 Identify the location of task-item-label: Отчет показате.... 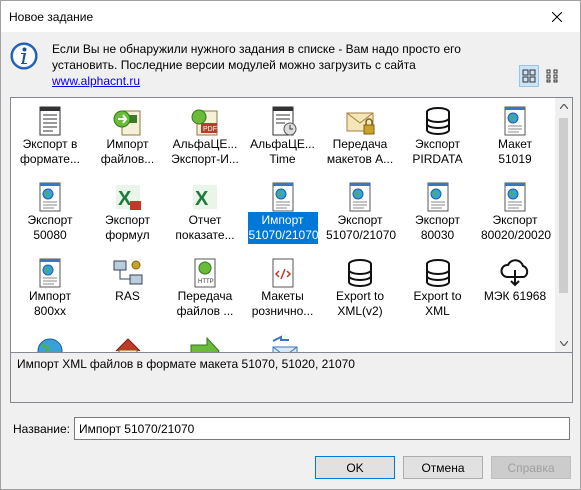
(205, 227).